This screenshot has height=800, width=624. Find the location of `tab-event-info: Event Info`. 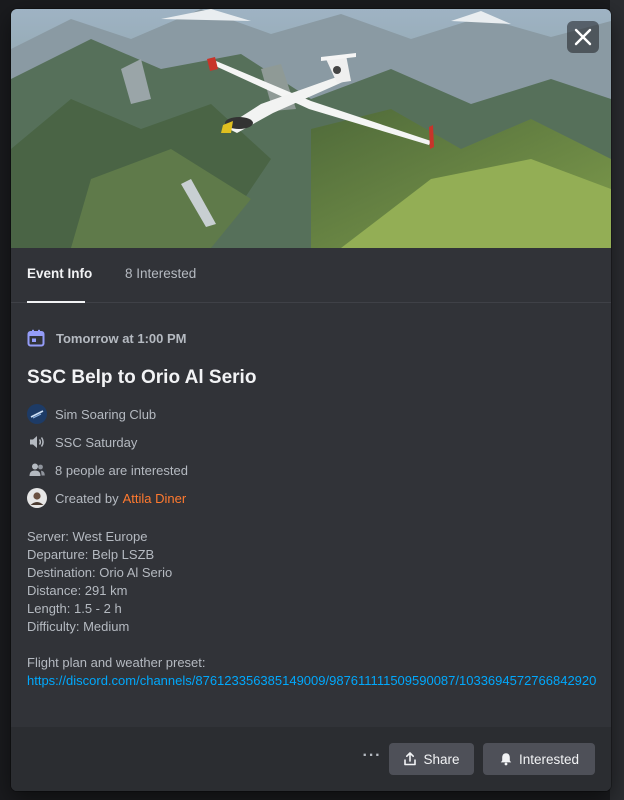

tab-event-info: Event Info is located at coordinates (59, 273).